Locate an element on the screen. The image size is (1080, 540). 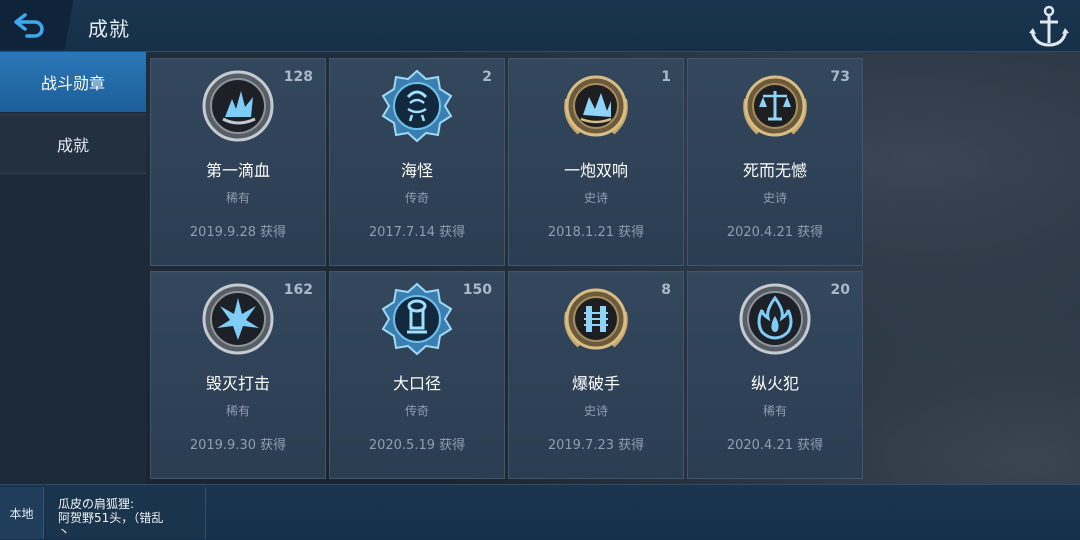
chat-line: 阿贺野51头，（错乱 is located at coordinates (111, 518).